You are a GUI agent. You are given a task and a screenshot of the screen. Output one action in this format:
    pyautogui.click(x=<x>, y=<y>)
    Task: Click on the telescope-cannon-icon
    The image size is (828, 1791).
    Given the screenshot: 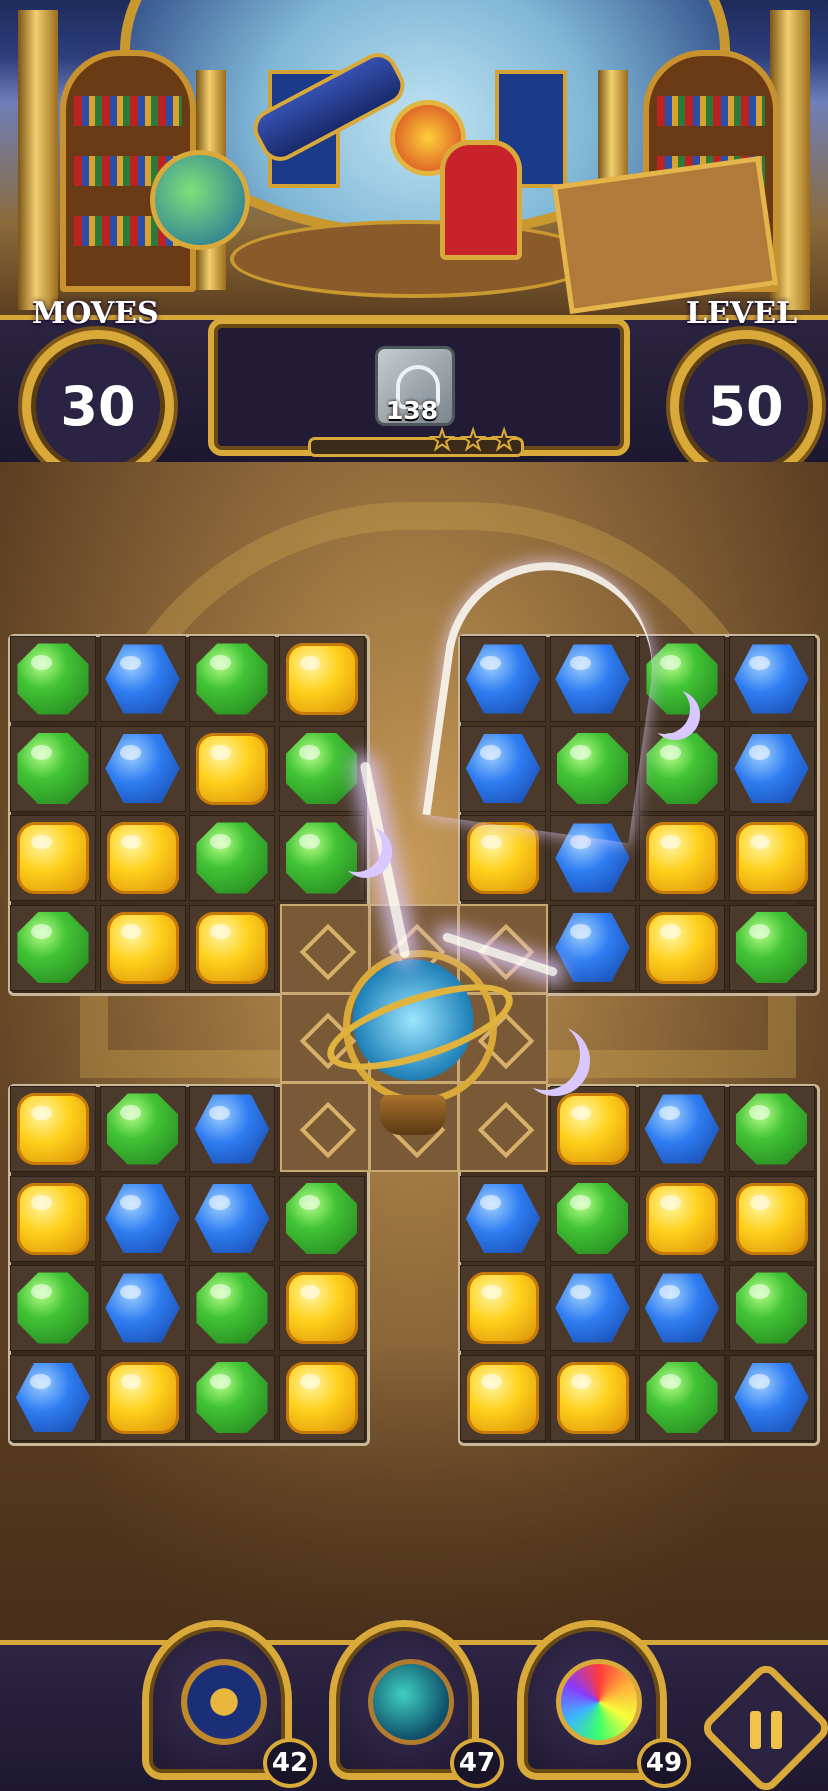 What is the action you would take?
    pyautogui.click(x=224, y=1702)
    